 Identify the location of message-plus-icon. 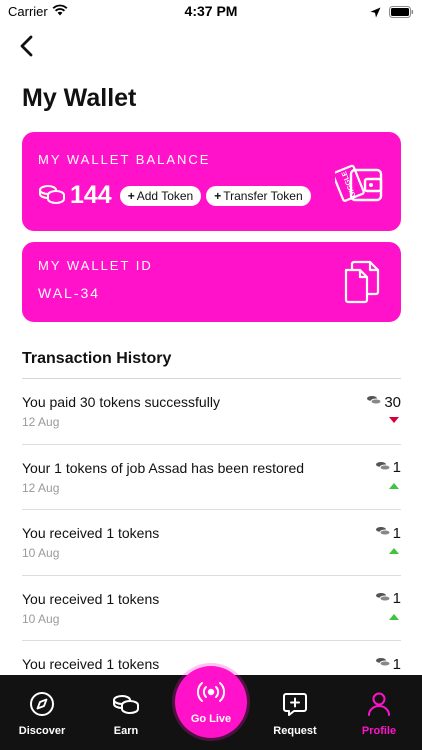
(295, 704).